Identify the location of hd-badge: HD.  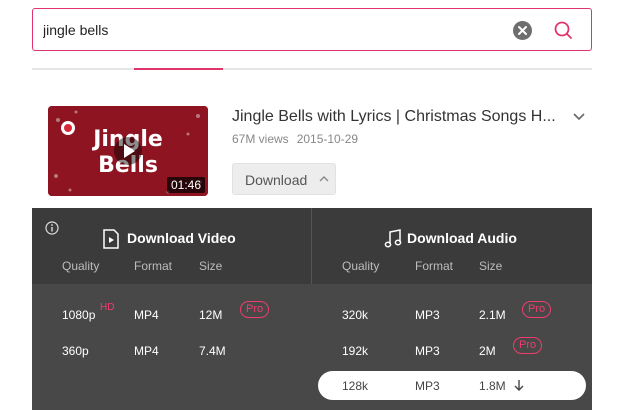
(107, 307).